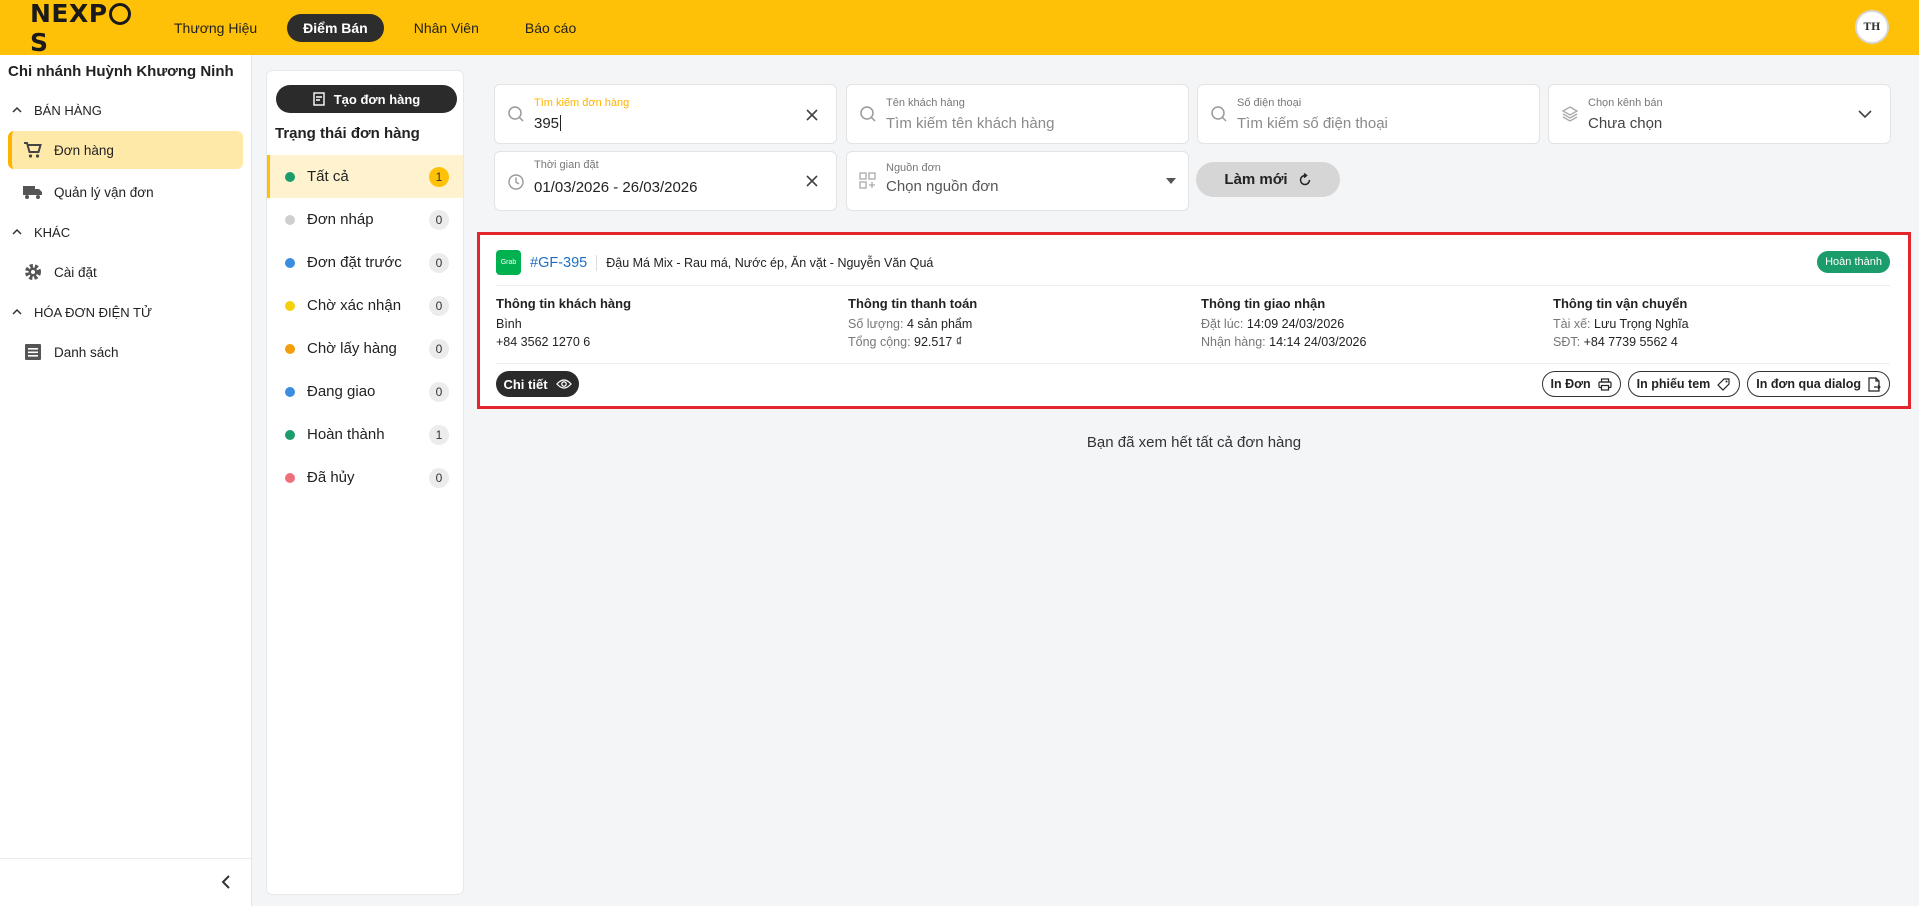 The image size is (1919, 906). I want to click on phone-input: Tìm kiếm số điện thoại, so click(1312, 123).